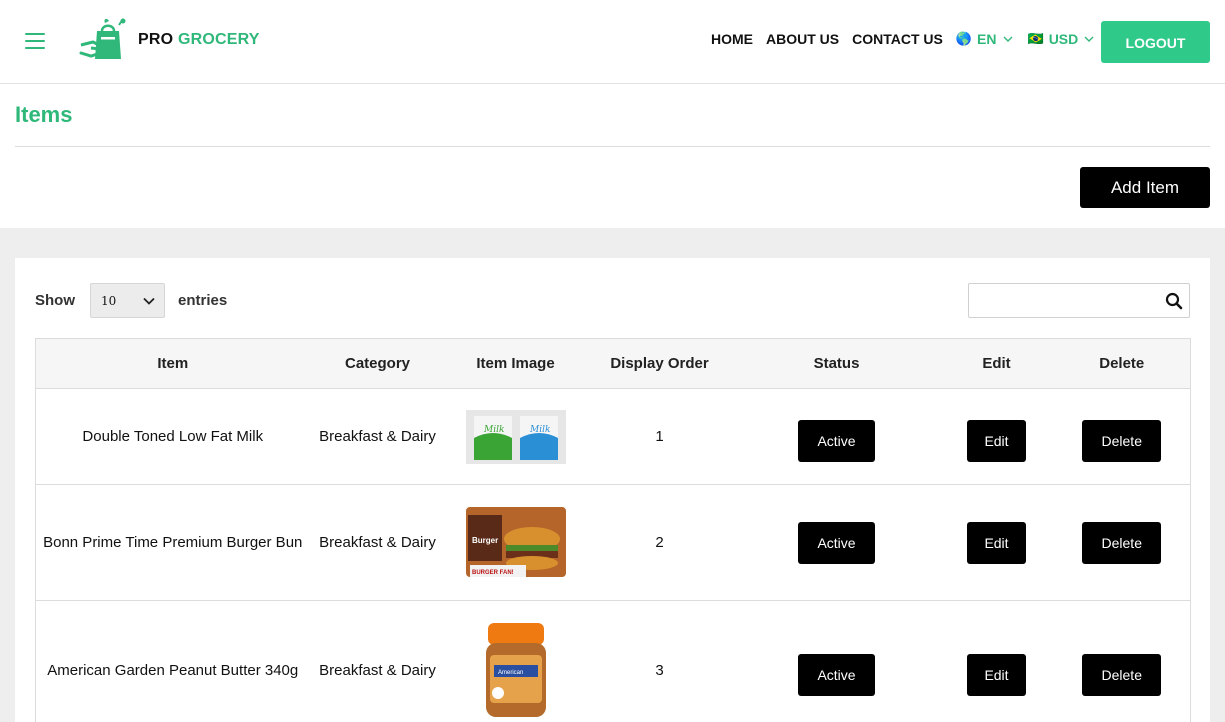 The image size is (1225, 722). Describe the element at coordinates (172, 363) in the screenshot. I see `column-header-item: Item` at that location.